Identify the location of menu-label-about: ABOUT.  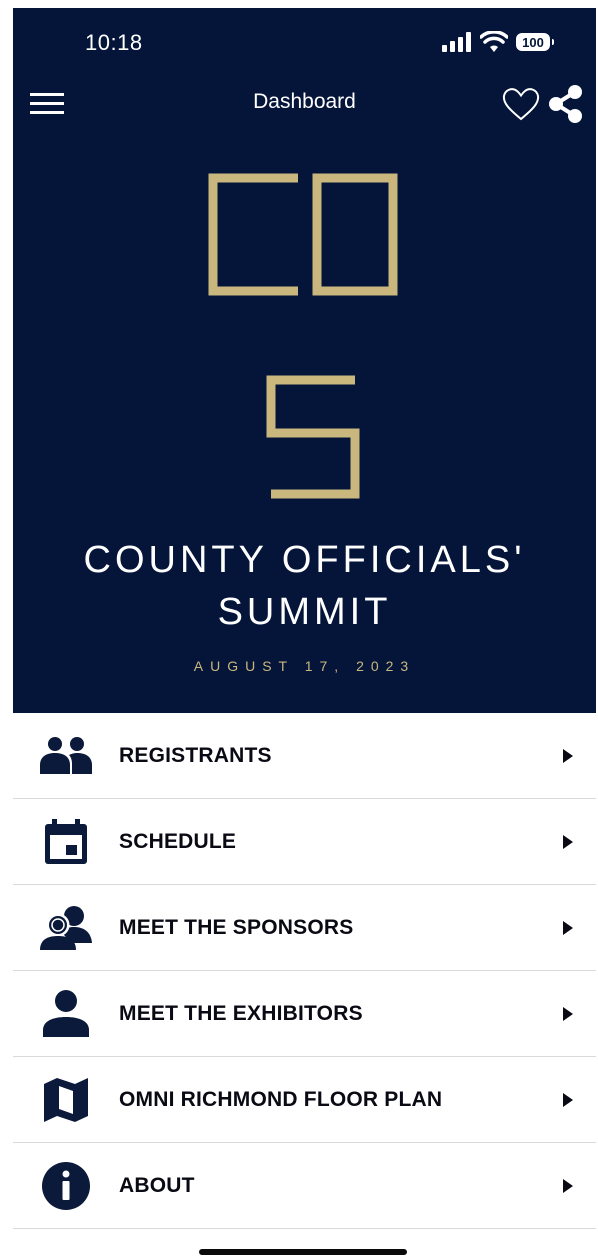
(157, 1185).